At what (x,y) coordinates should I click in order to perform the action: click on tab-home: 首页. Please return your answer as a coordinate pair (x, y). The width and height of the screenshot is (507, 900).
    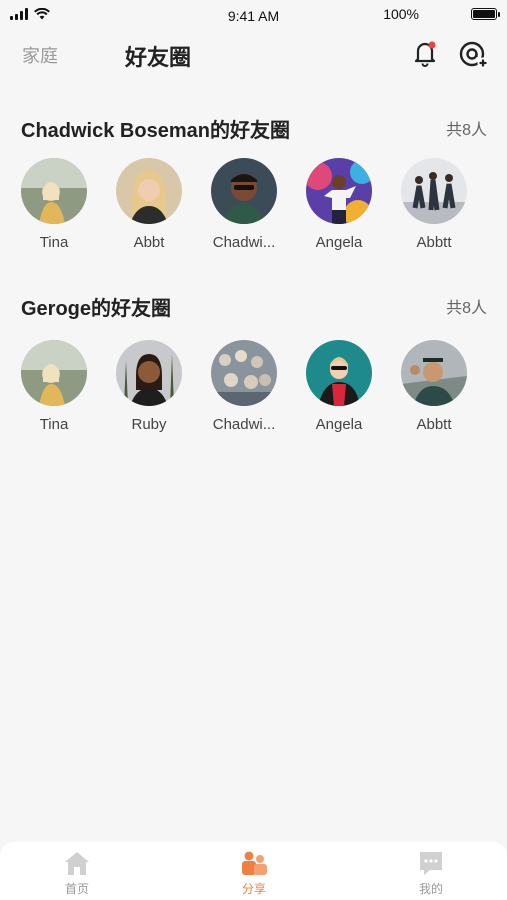
    Looking at the image, I should click on (77, 872).